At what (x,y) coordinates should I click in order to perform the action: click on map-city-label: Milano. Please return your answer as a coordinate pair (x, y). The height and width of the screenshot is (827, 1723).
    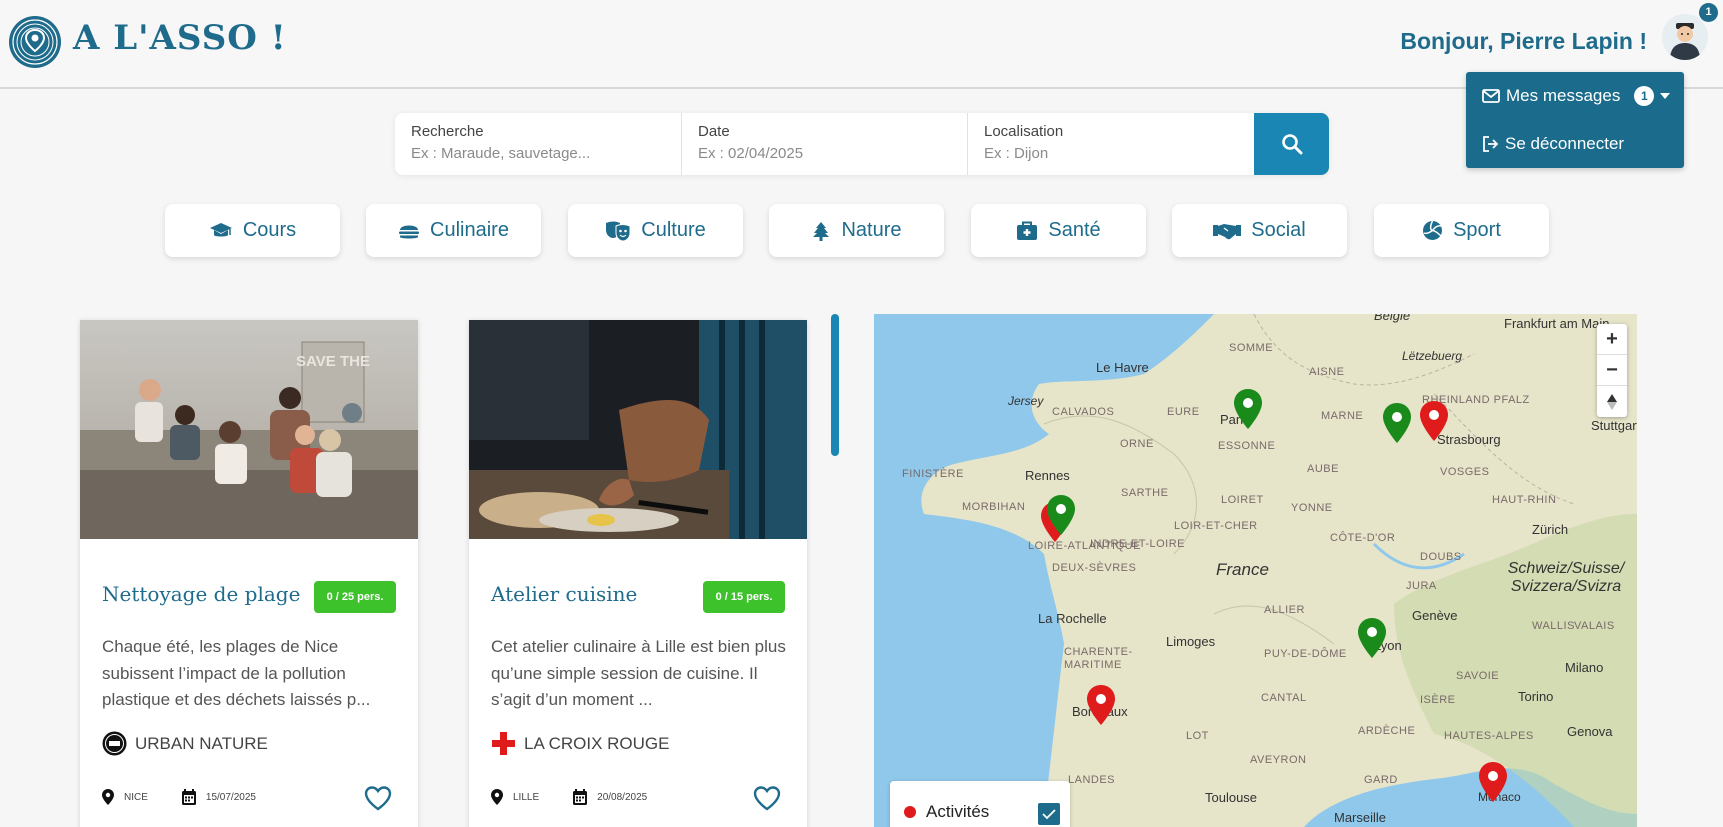
    Looking at the image, I should click on (1584, 667).